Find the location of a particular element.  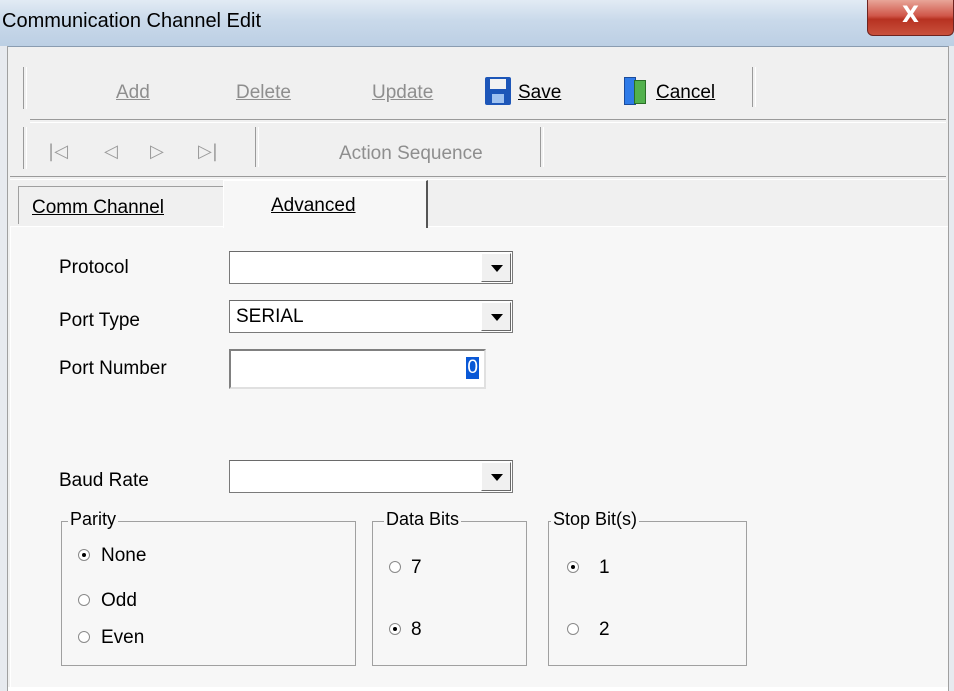

floppy-disk-icon is located at coordinates (498, 91).